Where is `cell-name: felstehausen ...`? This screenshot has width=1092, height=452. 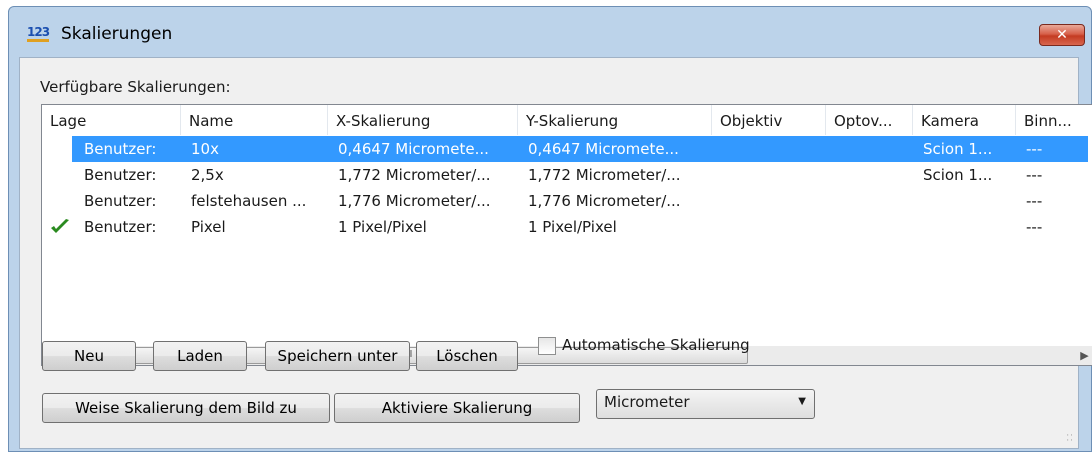
cell-name: felstehausen ... is located at coordinates (249, 201).